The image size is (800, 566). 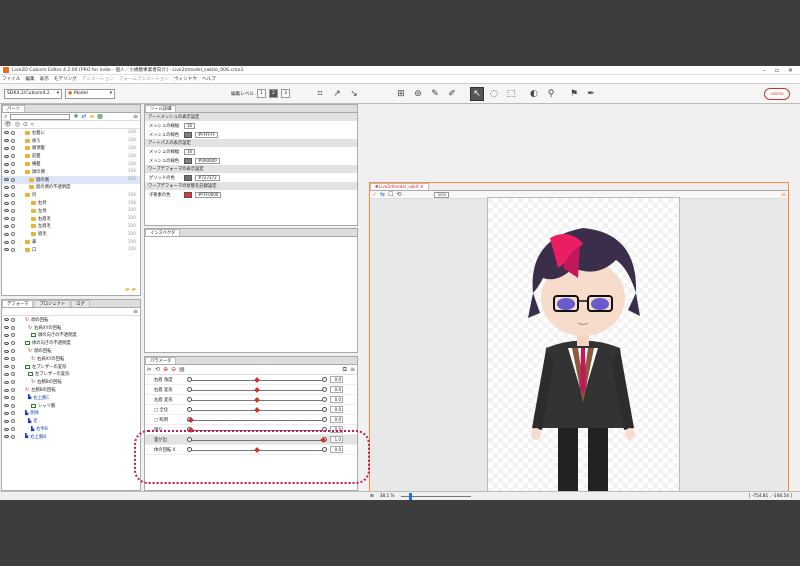 I want to click on parts-search-input, so click(x=40, y=116).